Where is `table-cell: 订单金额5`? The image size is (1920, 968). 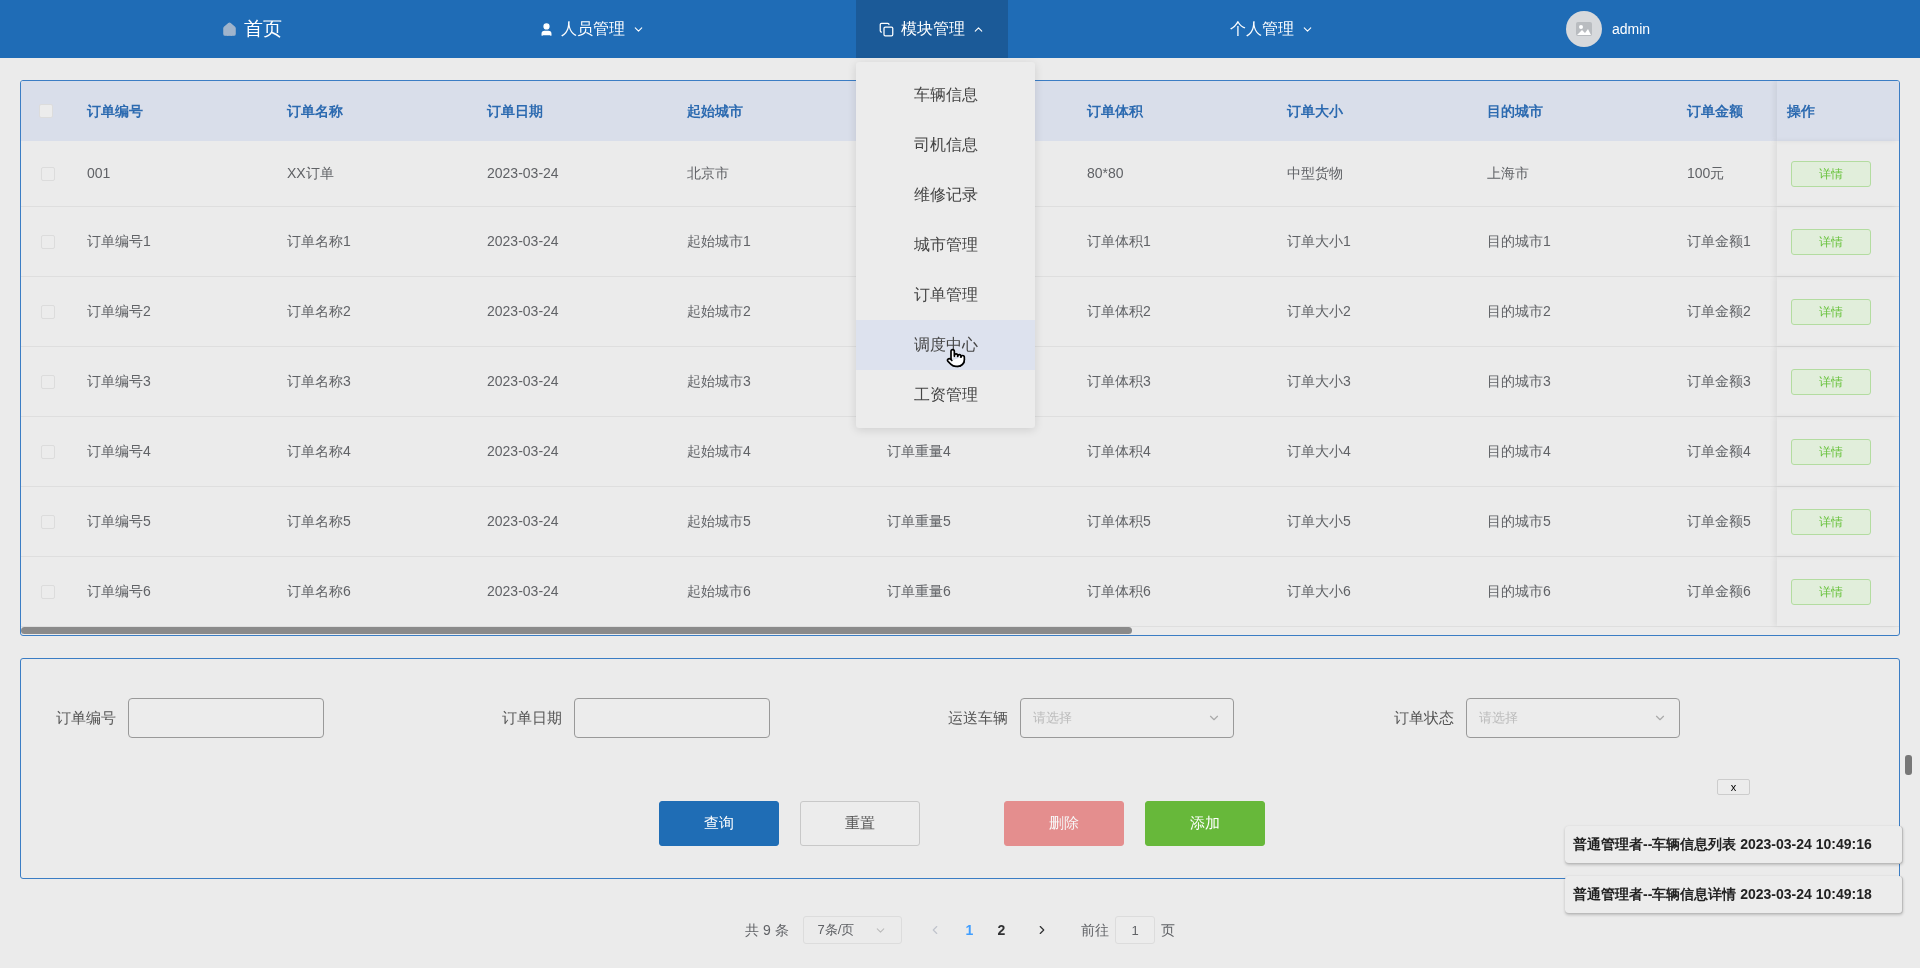
table-cell: 订单金额5 is located at coordinates (1719, 521).